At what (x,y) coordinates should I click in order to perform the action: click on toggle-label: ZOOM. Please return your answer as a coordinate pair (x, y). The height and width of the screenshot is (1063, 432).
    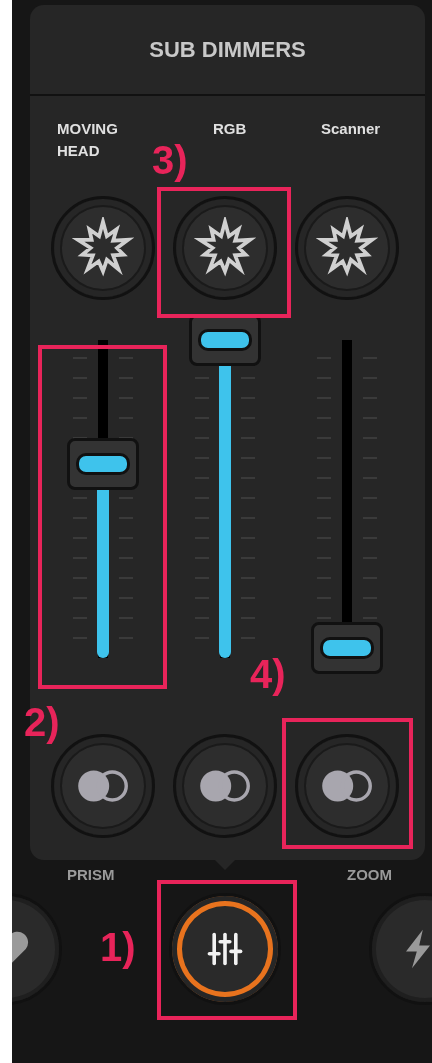
    Looking at the image, I should click on (369, 874).